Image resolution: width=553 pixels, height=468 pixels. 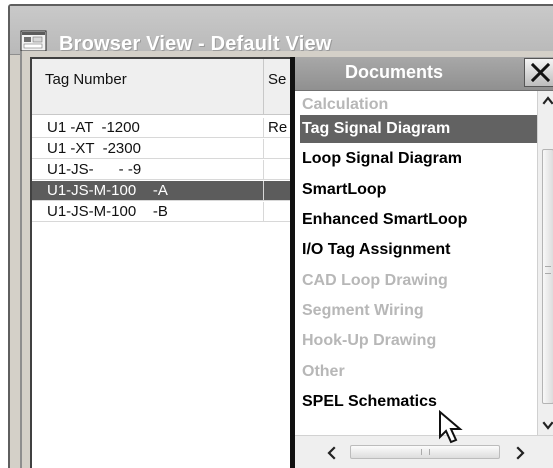 I want to click on menu-item-segment-wiring: Segment Wiring, so click(x=418, y=311).